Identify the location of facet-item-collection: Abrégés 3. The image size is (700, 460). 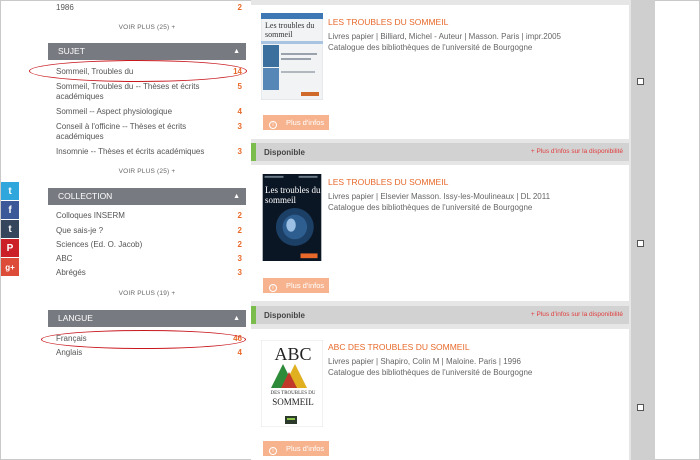
(149, 273).